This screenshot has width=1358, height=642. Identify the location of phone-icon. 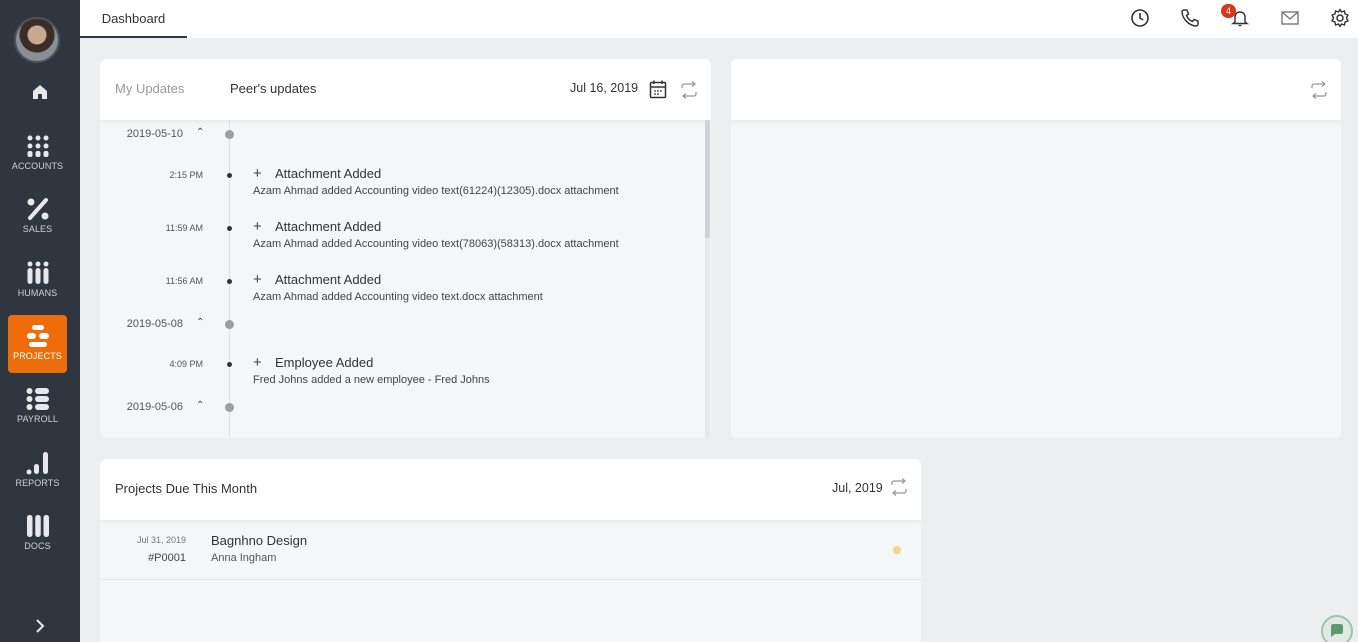
(1190, 18).